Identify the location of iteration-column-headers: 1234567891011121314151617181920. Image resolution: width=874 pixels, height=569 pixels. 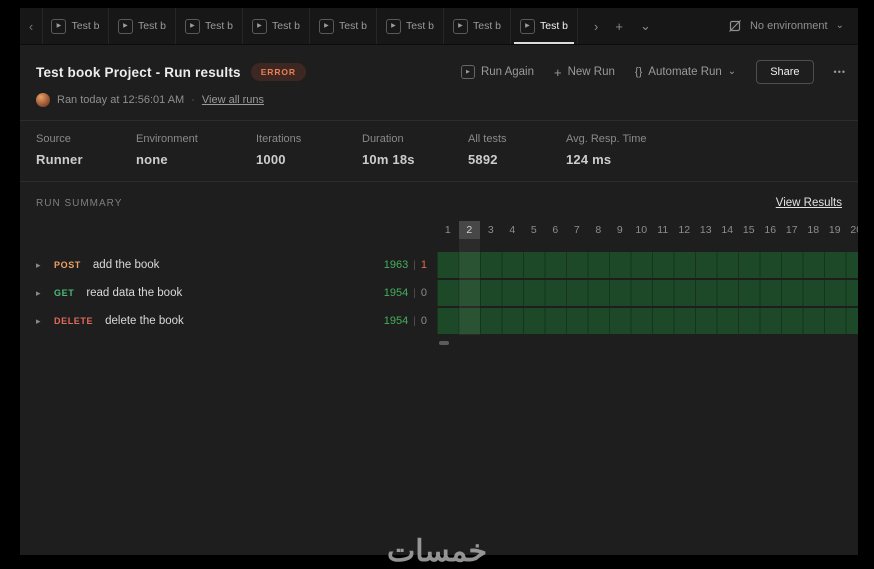
(439, 230).